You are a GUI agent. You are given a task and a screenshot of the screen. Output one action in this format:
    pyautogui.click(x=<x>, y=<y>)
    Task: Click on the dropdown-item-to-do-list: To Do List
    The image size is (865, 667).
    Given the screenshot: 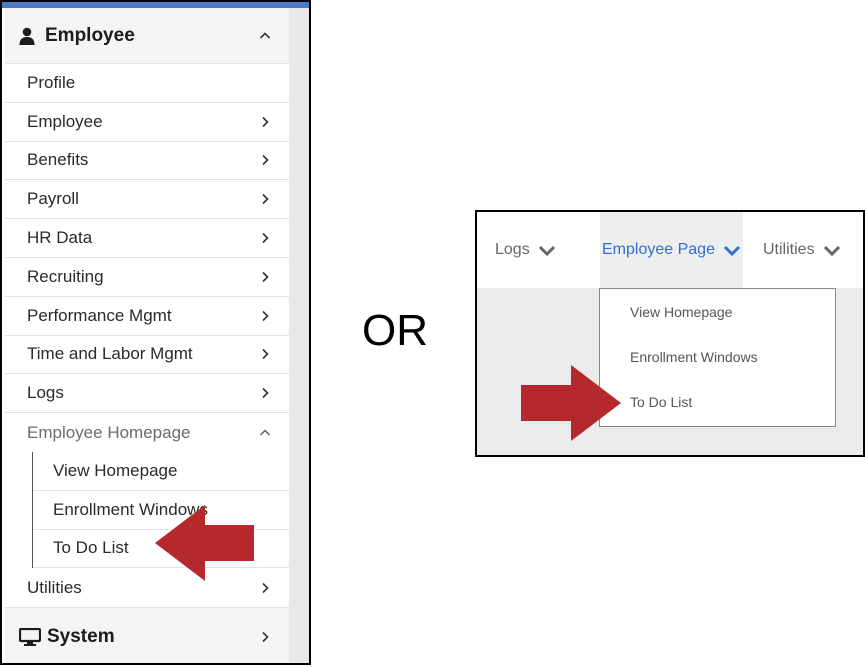 What is the action you would take?
    pyautogui.click(x=661, y=402)
    